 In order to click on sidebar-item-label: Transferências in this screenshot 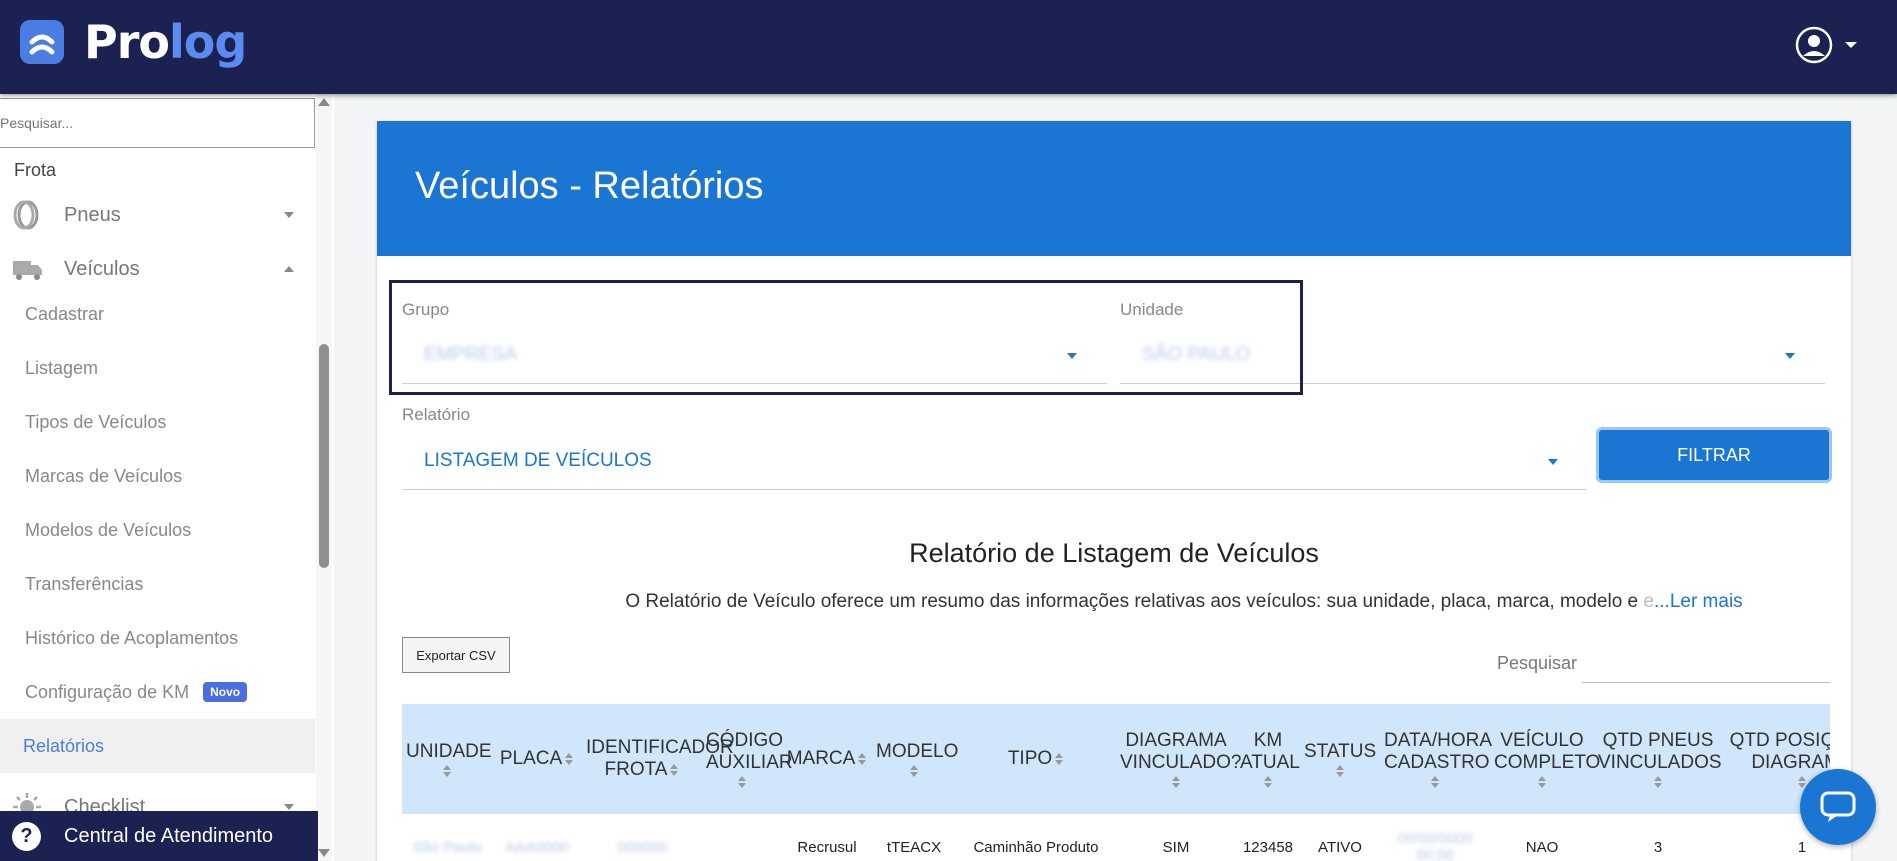, I will do `click(84, 583)`.